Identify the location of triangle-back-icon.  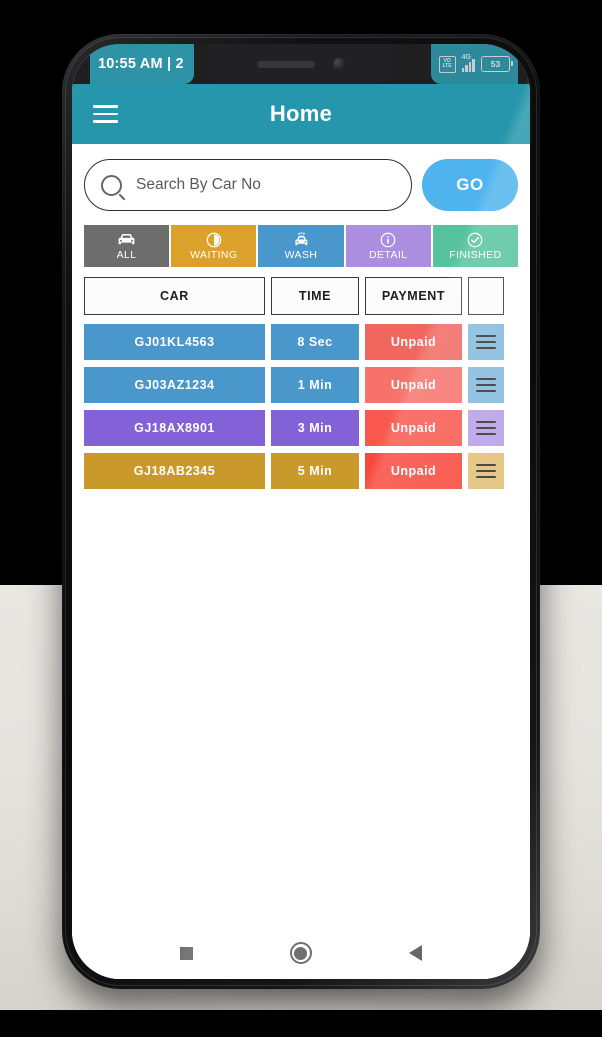
(415, 953).